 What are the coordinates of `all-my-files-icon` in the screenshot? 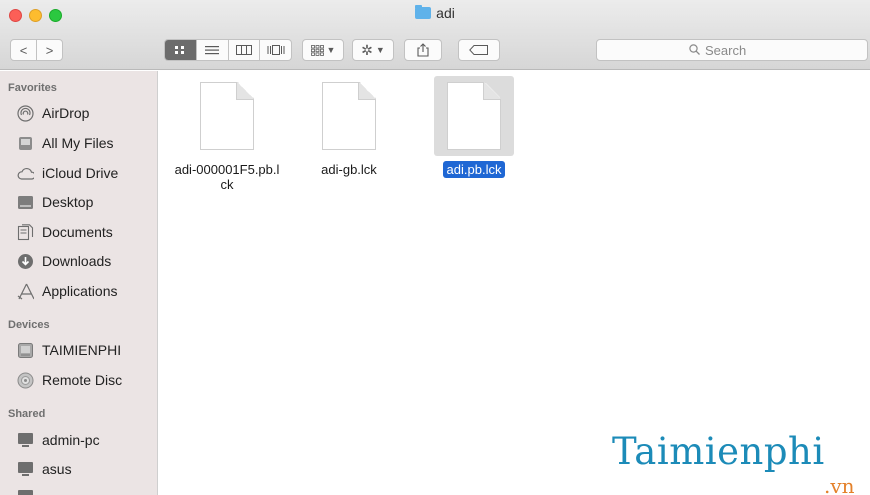 It's located at (25, 143).